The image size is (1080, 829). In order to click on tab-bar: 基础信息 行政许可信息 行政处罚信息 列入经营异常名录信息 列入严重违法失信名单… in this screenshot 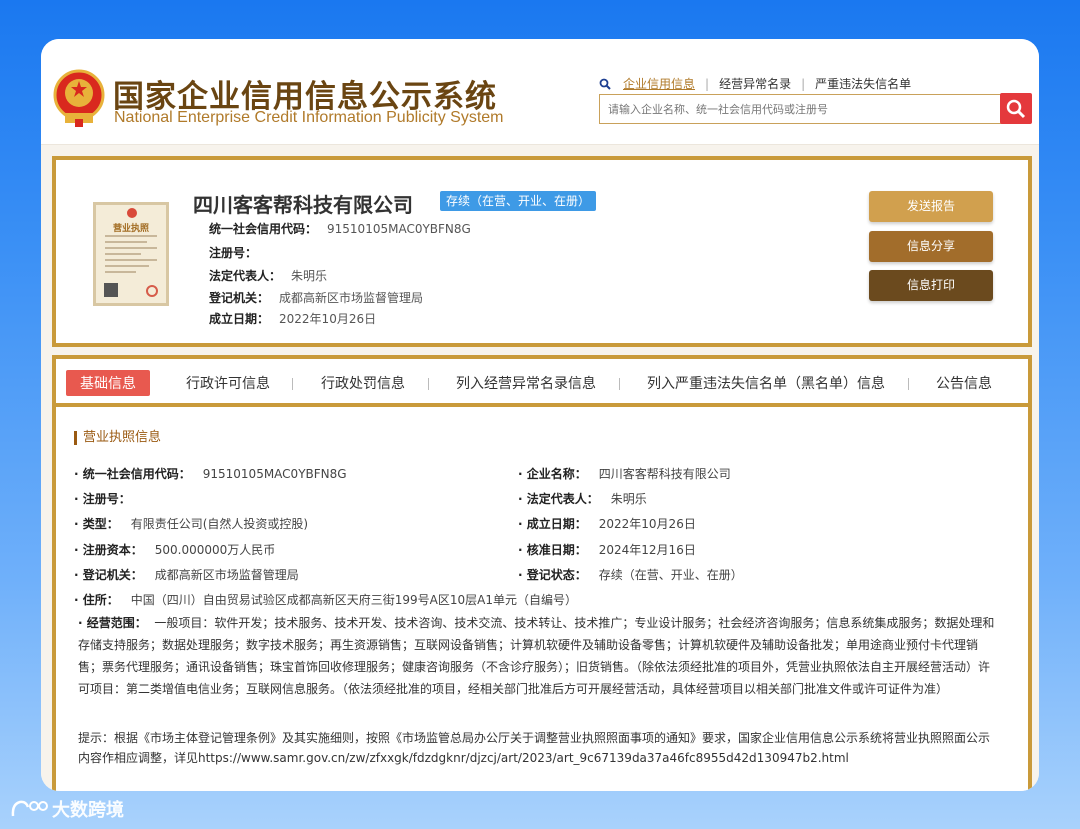, I will do `click(542, 383)`.